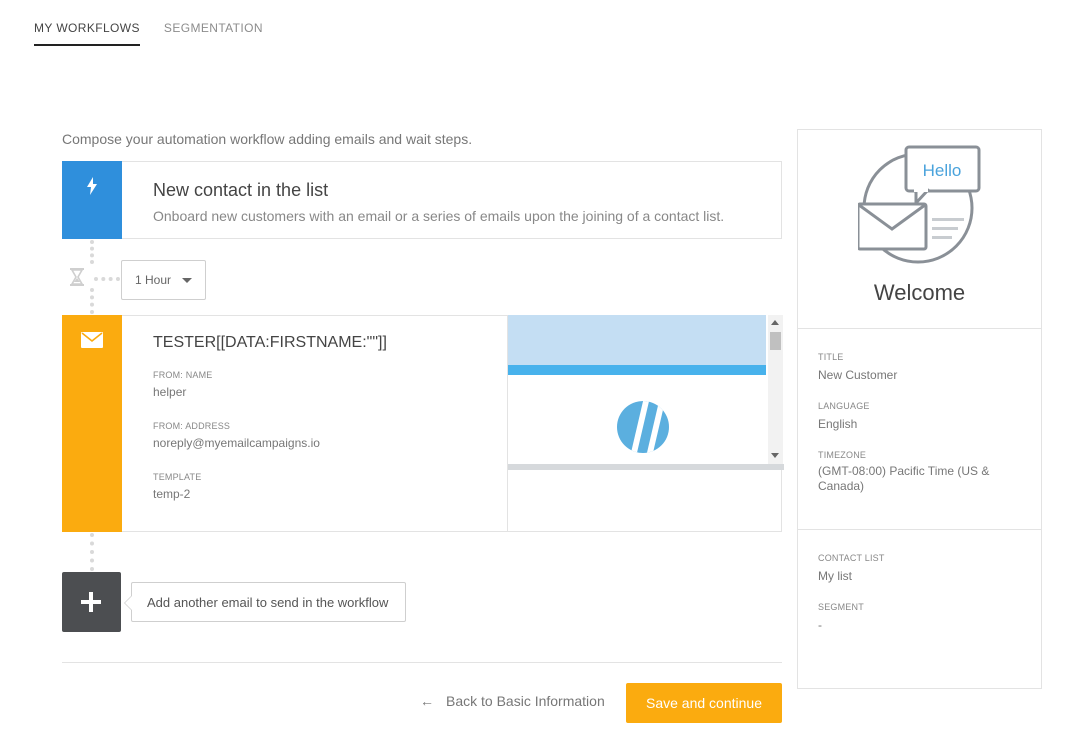 The width and height of the screenshot is (1068, 748). What do you see at coordinates (637, 340) in the screenshot?
I see `preview-header-band` at bounding box center [637, 340].